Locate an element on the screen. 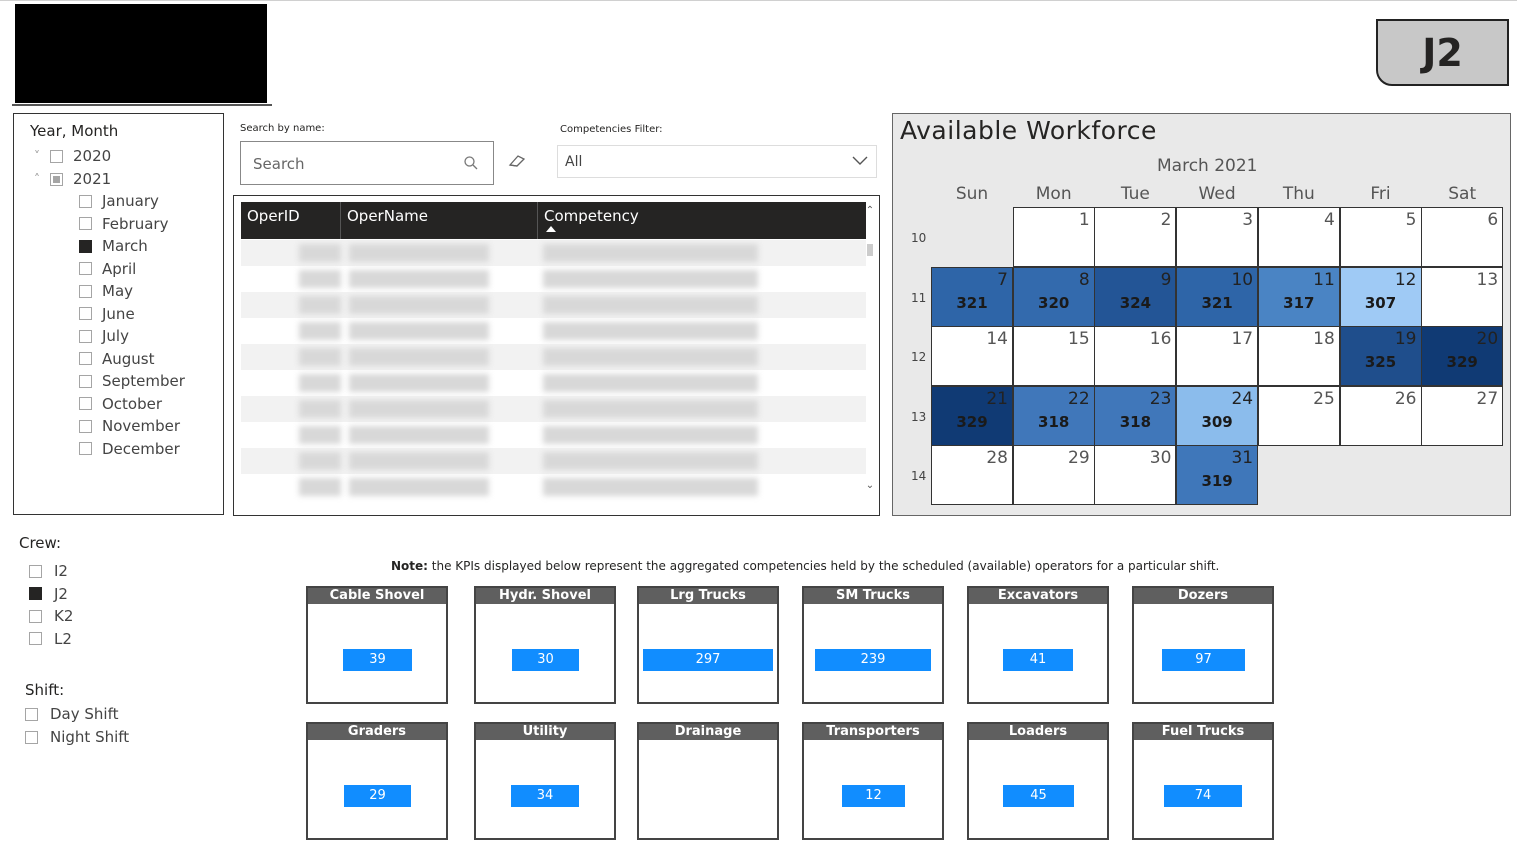 This screenshot has width=1517, height=850. kpi-card-excavators: Excavators 41 is located at coordinates (1038, 645).